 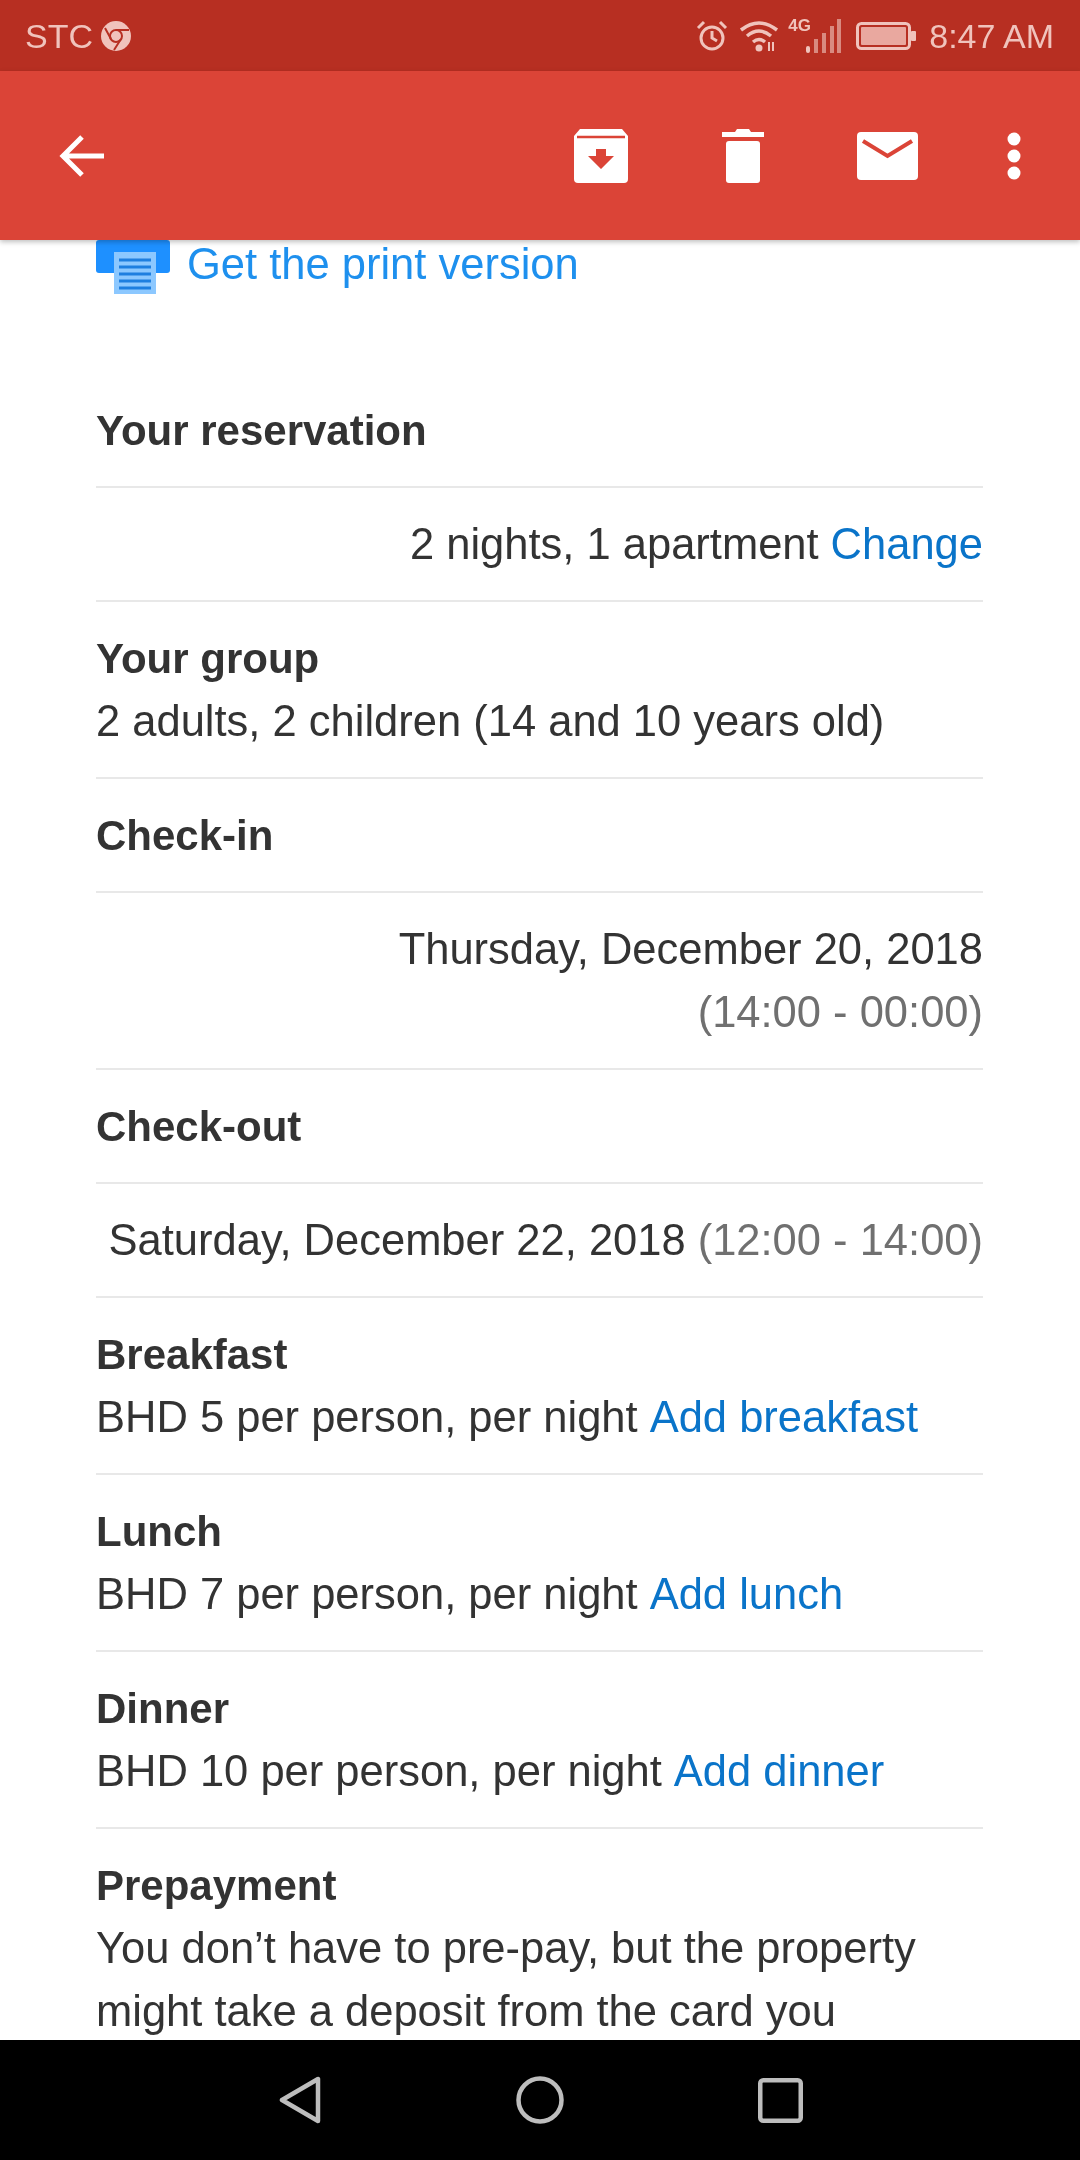 I want to click on trash-icon, so click(x=743, y=155).